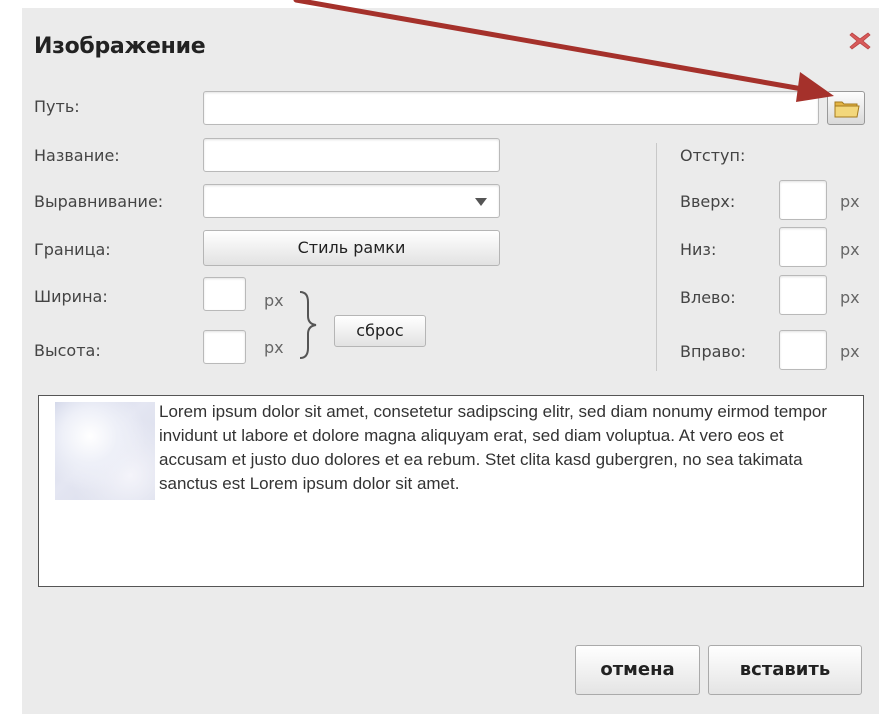  Describe the element at coordinates (698, 249) in the screenshot. I see `padding-bottom-label: Низ:` at that location.